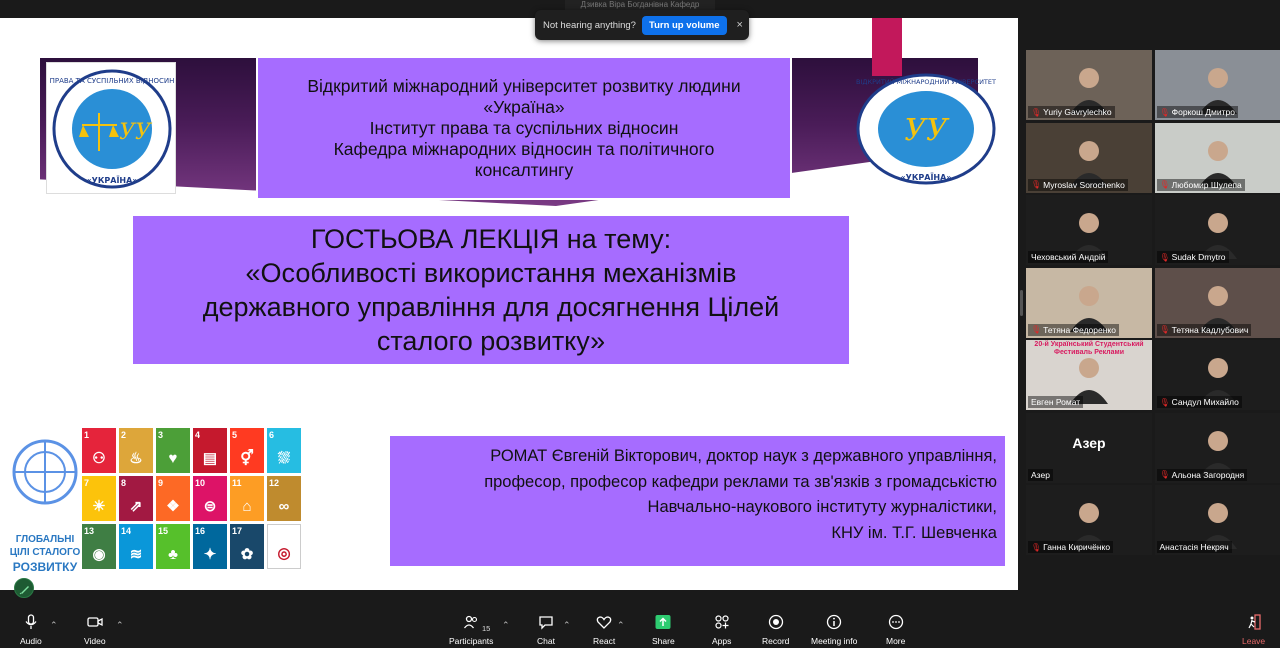 Image resolution: width=1280 pixels, height=648 pixels. Describe the element at coordinates (210, 546) in the screenshot. I see `sdg-goal-tile: 16 ✦` at that location.